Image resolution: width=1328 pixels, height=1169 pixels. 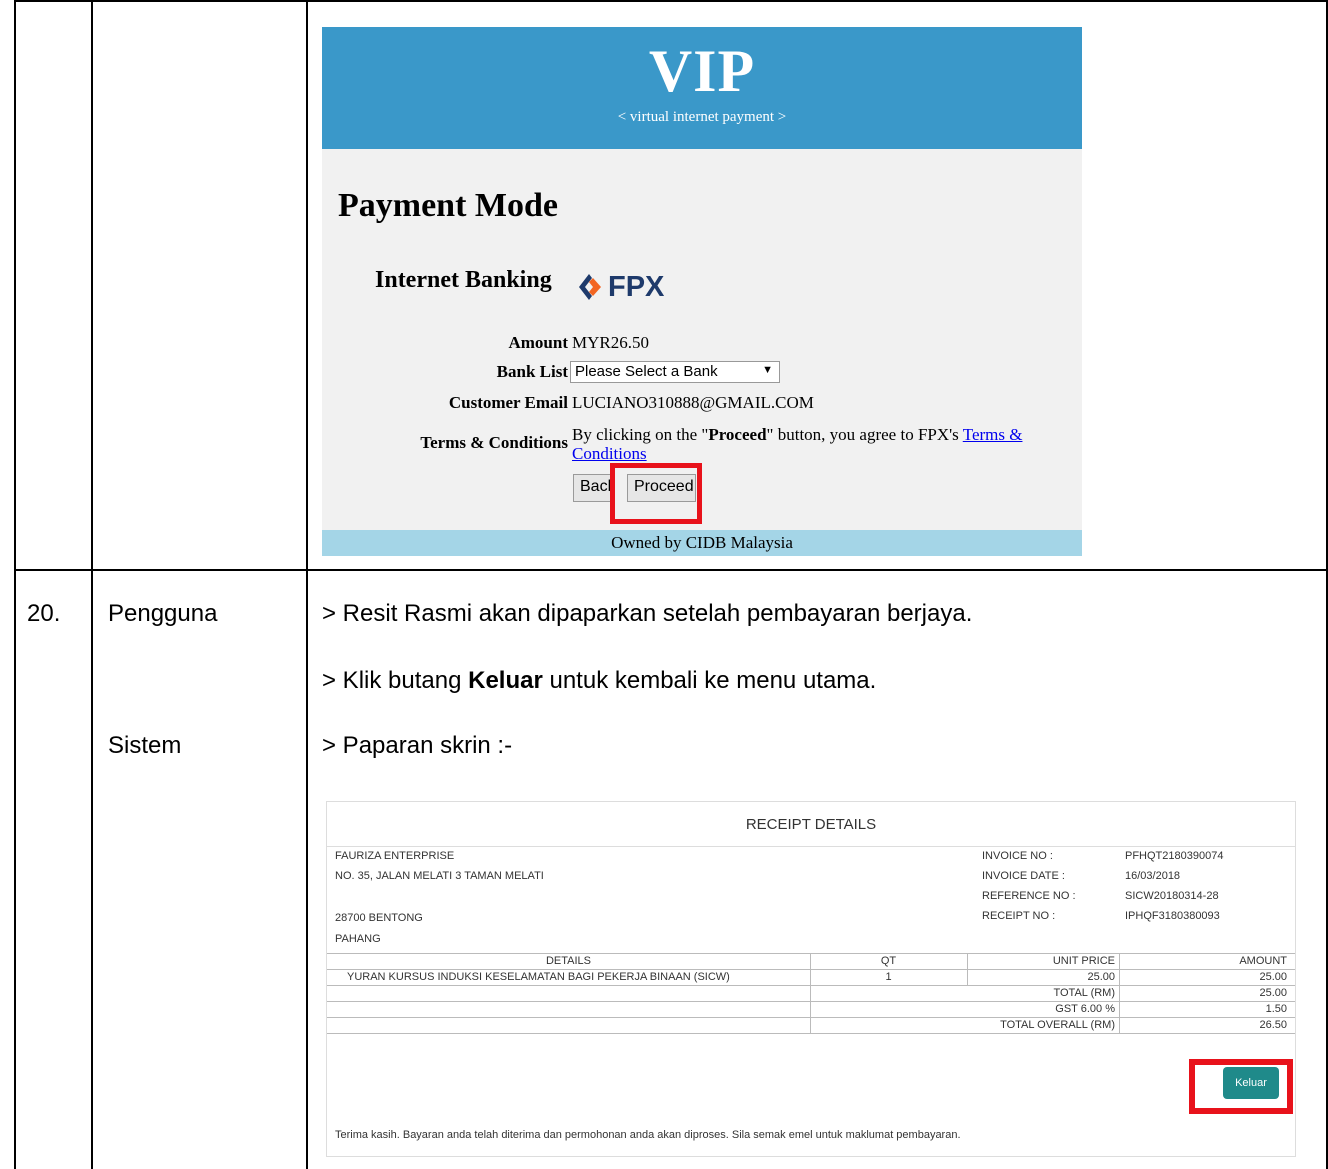 What do you see at coordinates (671, 1) in the screenshot?
I see `table-border-top` at bounding box center [671, 1].